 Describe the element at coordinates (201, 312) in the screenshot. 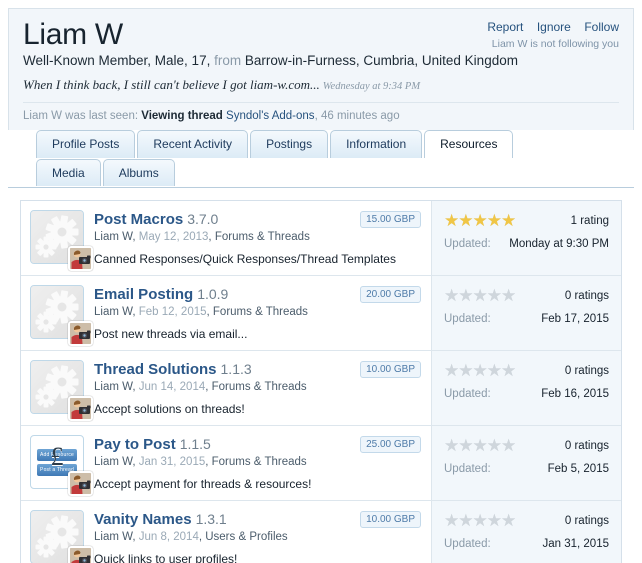

I see `resource-meta: Liam W, Feb 12, 2015, Forums & Threads` at that location.